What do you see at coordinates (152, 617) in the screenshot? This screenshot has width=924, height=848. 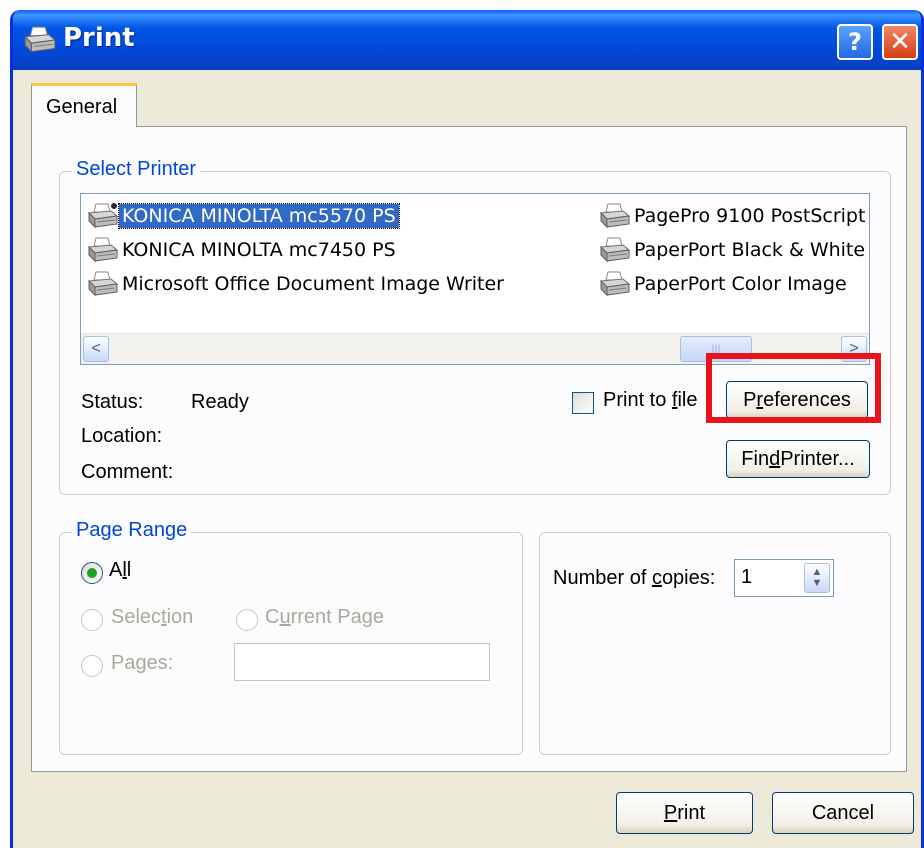 I see `selection-label: Selection` at bounding box center [152, 617].